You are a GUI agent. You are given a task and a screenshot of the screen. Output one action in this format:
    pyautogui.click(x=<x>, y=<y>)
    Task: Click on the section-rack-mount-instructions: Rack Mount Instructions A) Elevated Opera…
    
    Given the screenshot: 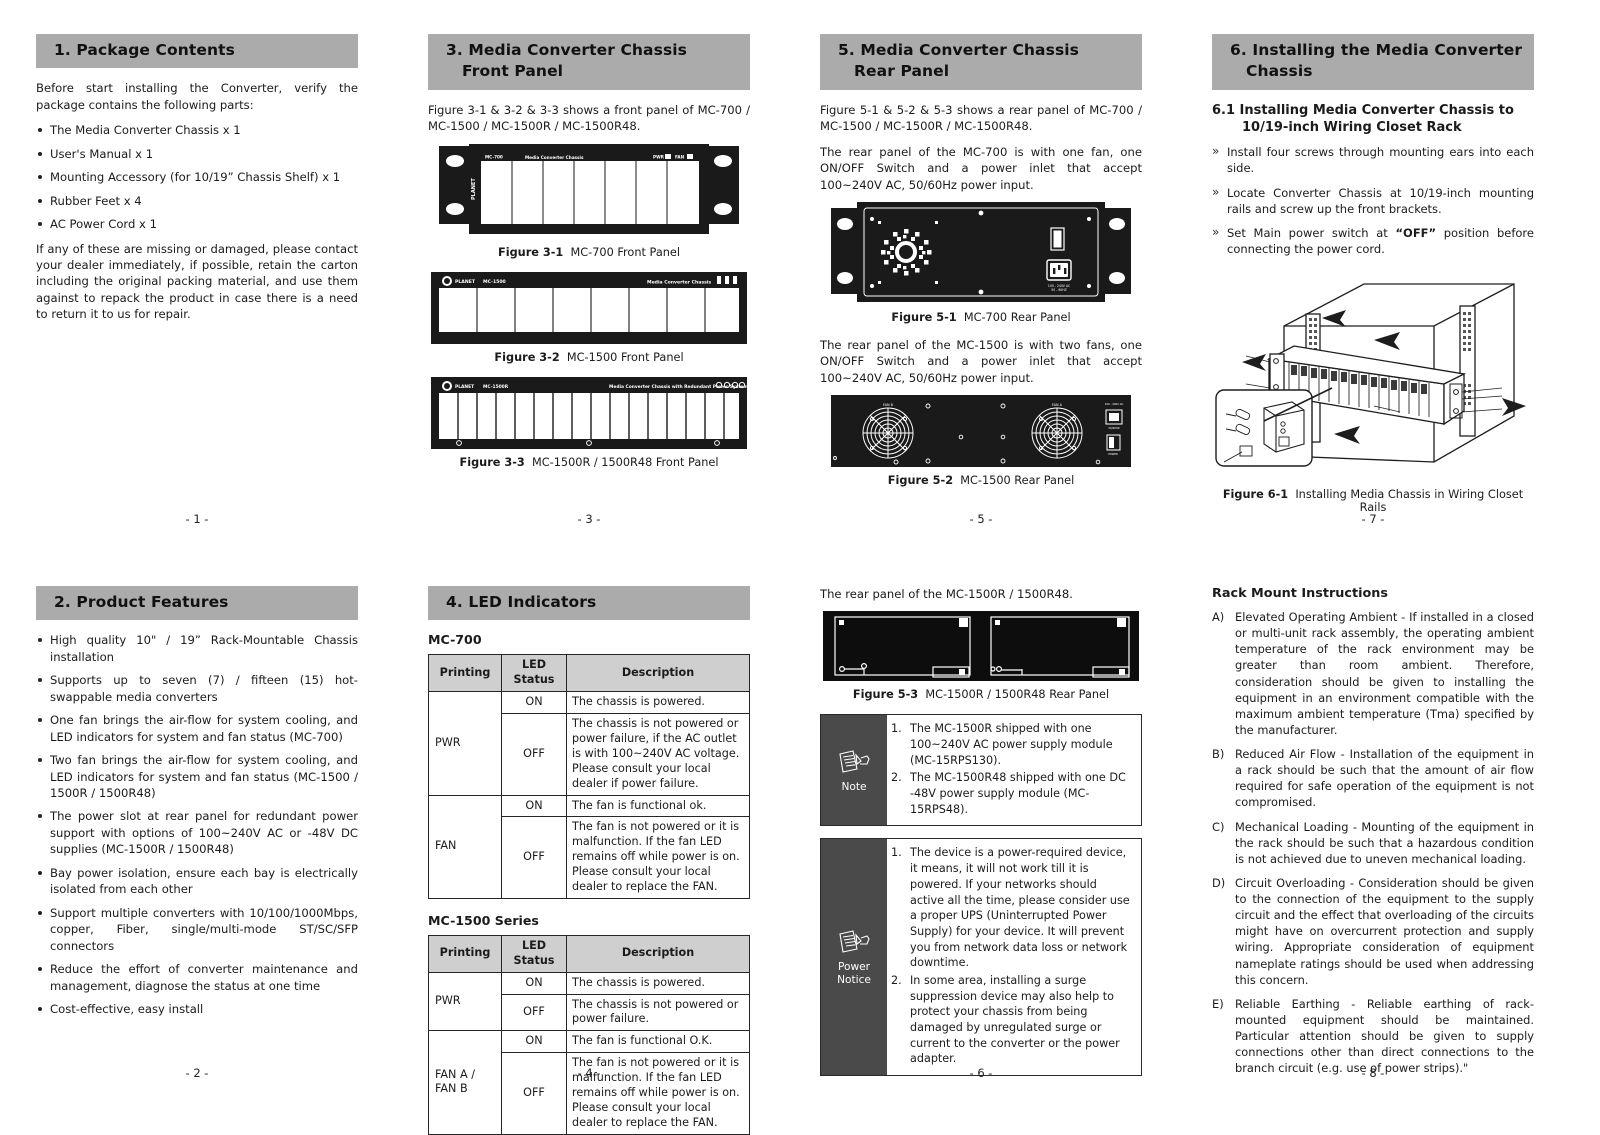 What is the action you would take?
    pyautogui.click(x=1373, y=836)
    